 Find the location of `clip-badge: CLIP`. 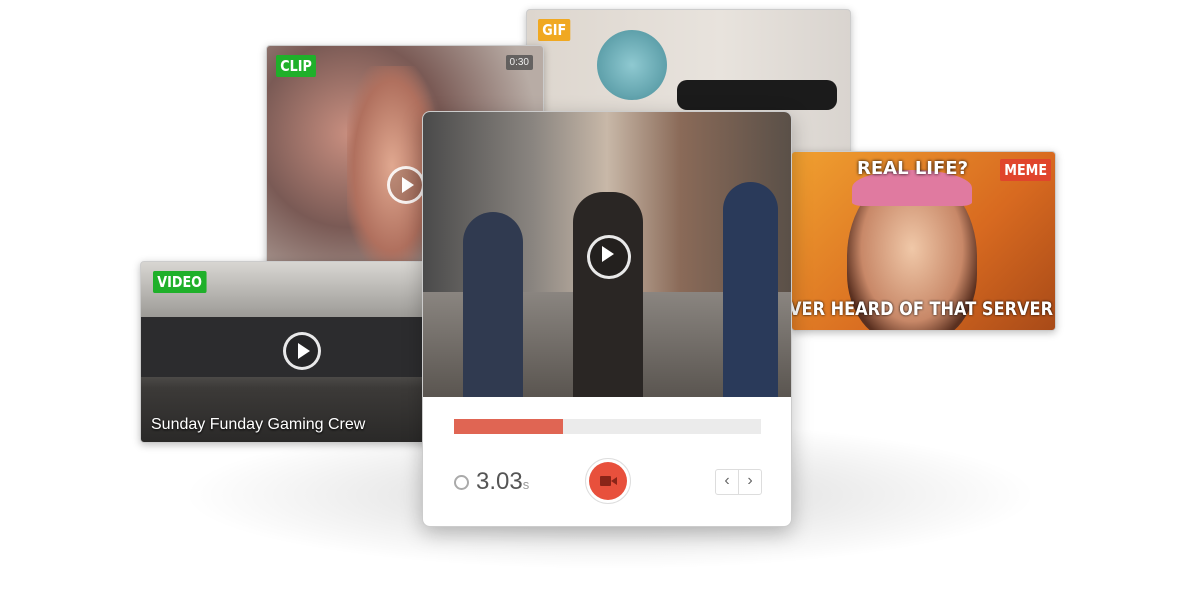

clip-badge: CLIP is located at coordinates (296, 66).